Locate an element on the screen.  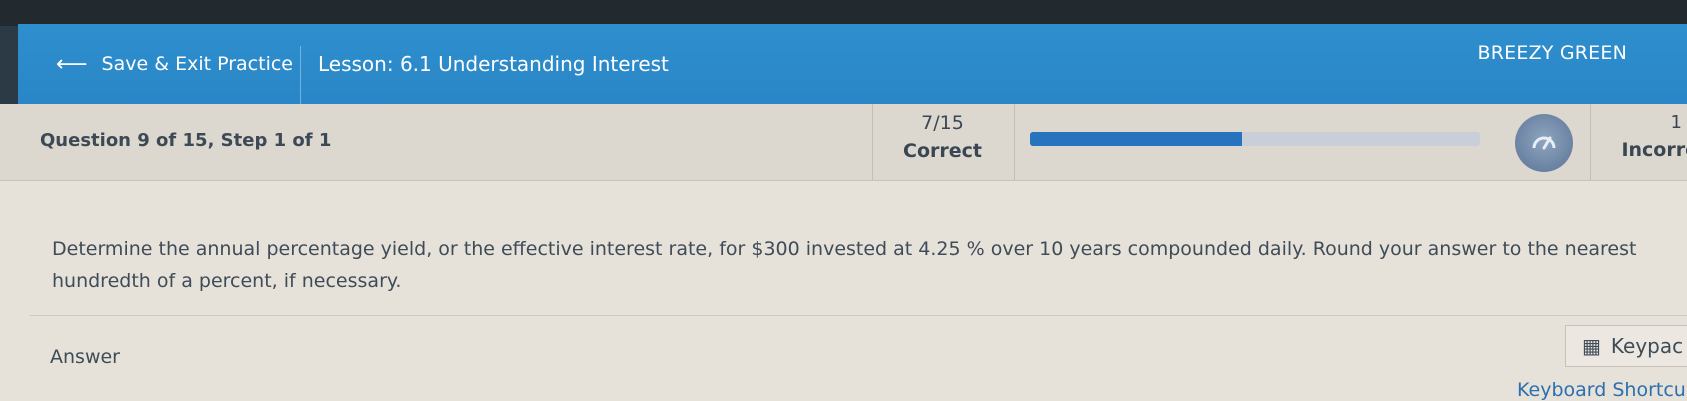
incorrect-box: 1 Incorre is located at coordinates (1642, 136).